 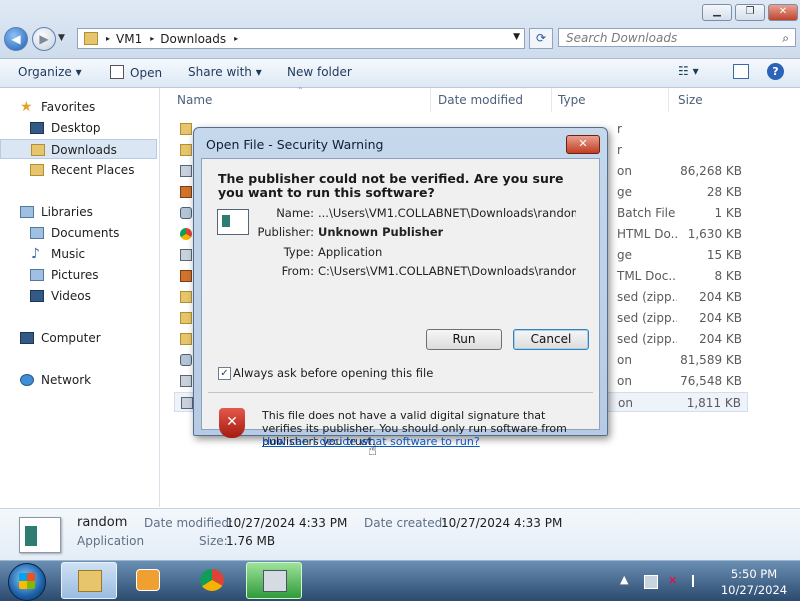 What do you see at coordinates (783, 12) in the screenshot?
I see `close-window-button: ✕` at bounding box center [783, 12].